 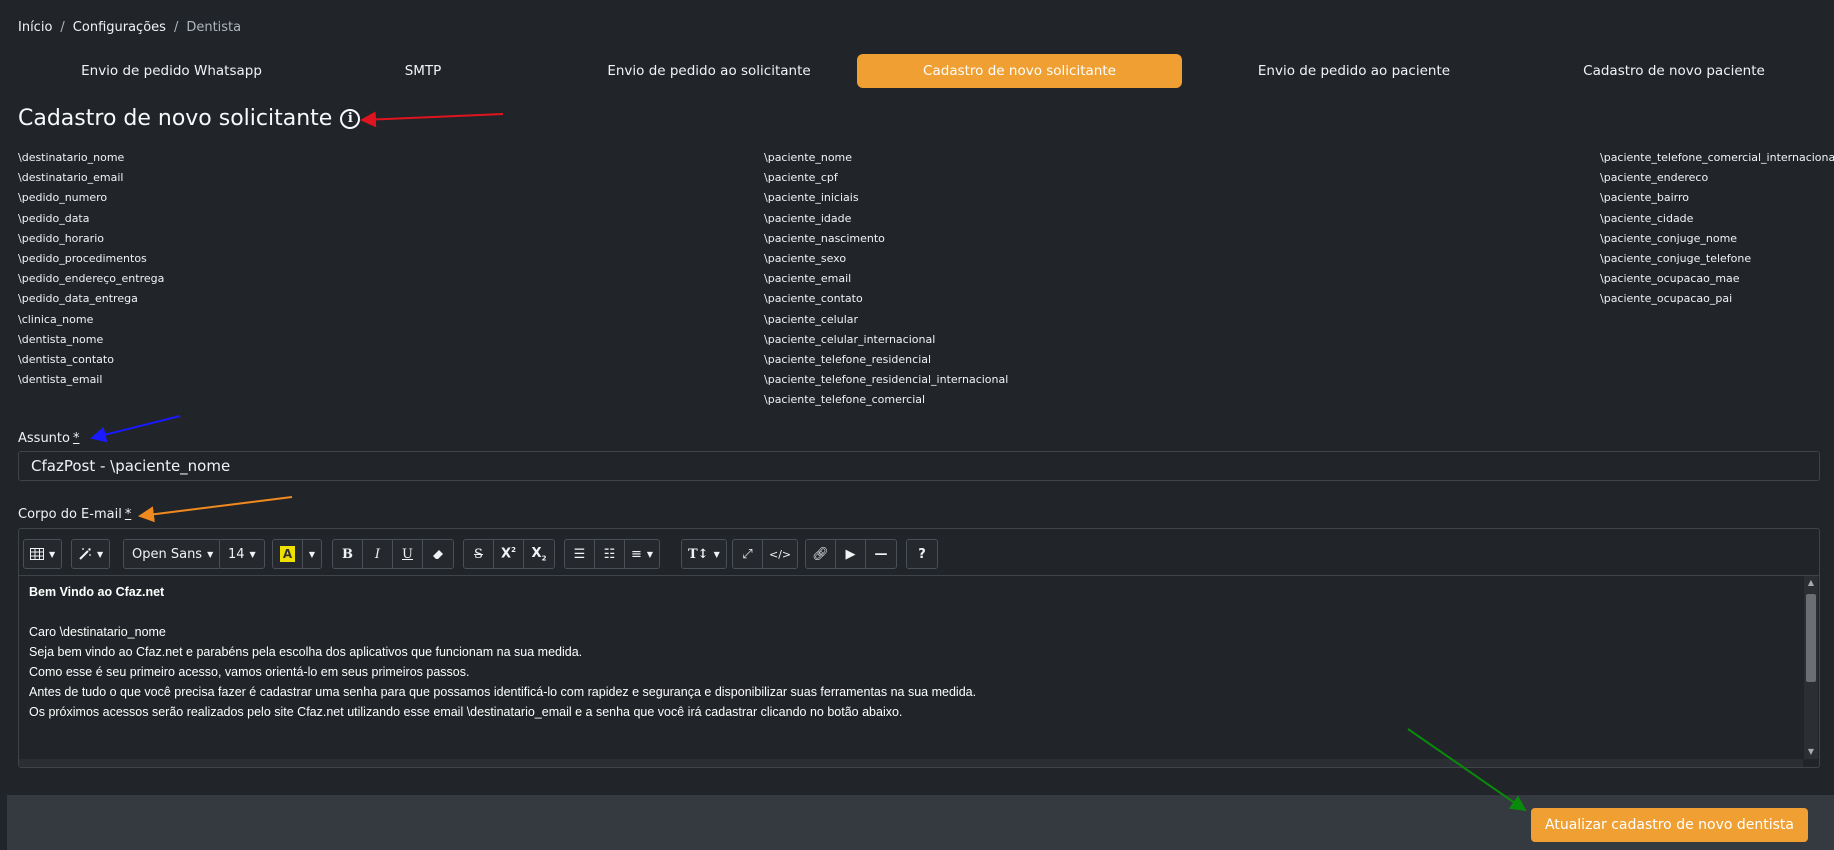 What do you see at coordinates (119, 27) in the screenshot?
I see `breadcrumb-settings: Configurações` at bounding box center [119, 27].